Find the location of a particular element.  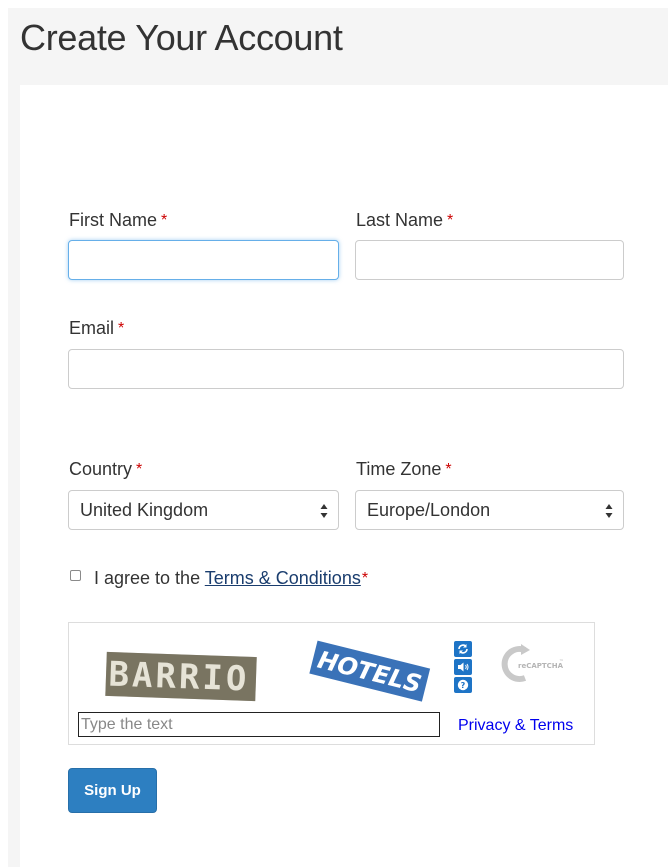

captcha-audio-button is located at coordinates (463, 667).